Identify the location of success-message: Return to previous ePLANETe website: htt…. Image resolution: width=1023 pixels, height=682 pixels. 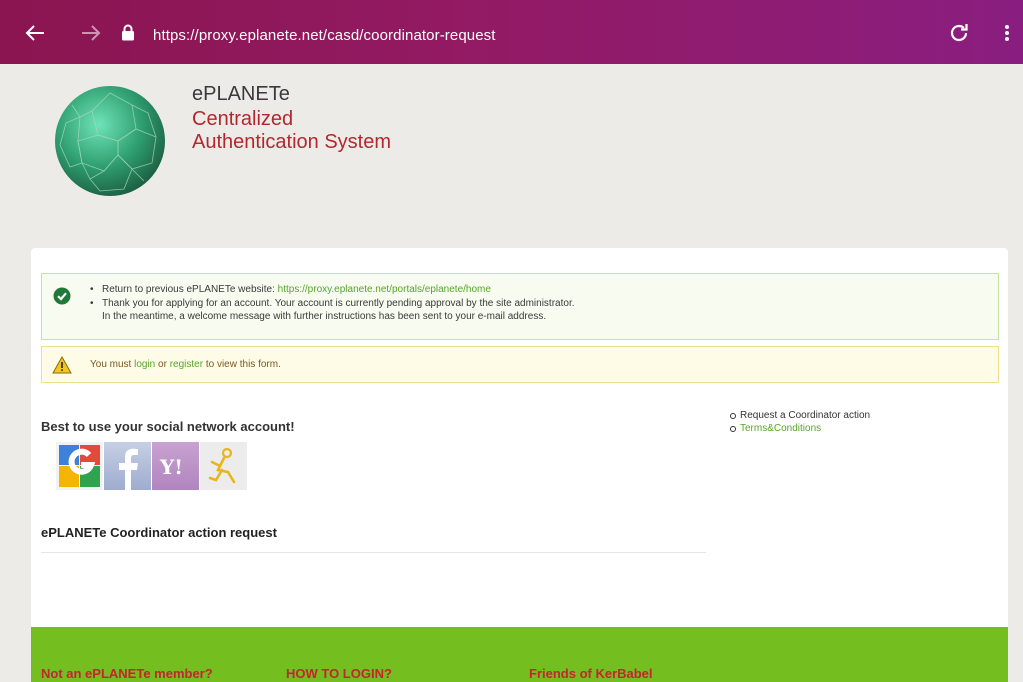
(520, 306).